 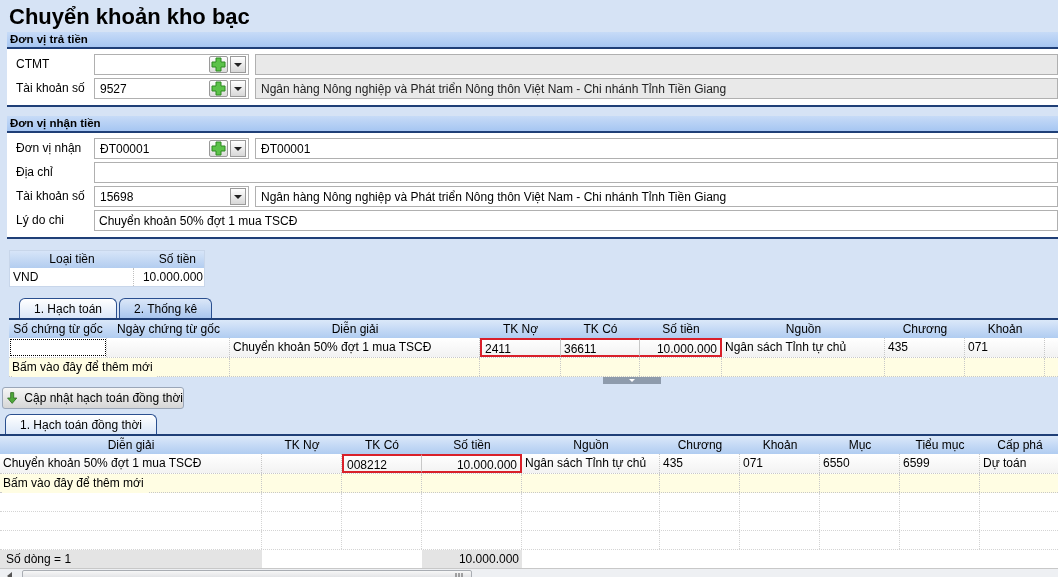 I want to click on update-button: Cập nhật hạch toán đồng thời, so click(x=93, y=398).